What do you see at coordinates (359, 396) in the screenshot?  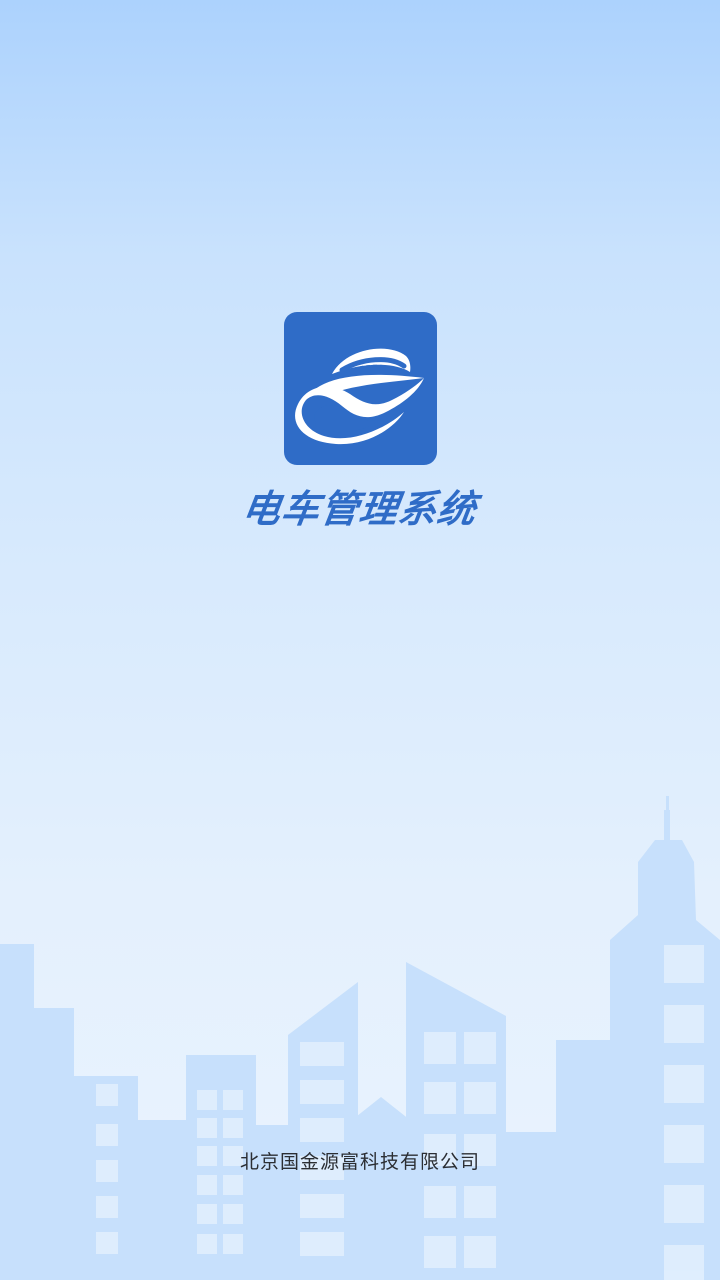 I see `electric-car-logo-icon` at bounding box center [359, 396].